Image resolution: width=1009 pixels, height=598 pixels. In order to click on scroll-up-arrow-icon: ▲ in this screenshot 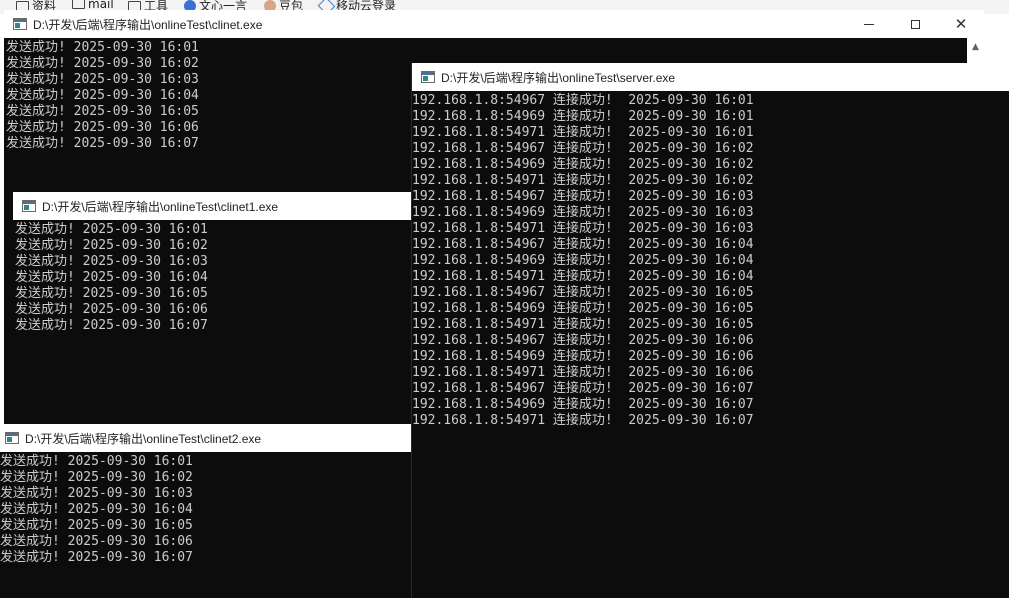, I will do `click(975, 46)`.